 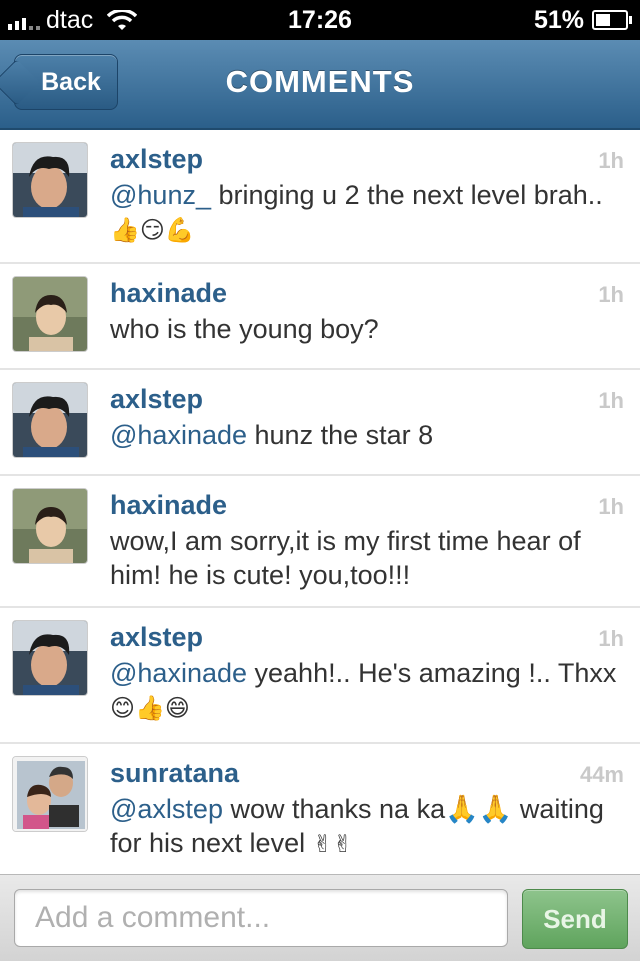 I want to click on comment-timestamp: 44m, so click(x=601, y=774).